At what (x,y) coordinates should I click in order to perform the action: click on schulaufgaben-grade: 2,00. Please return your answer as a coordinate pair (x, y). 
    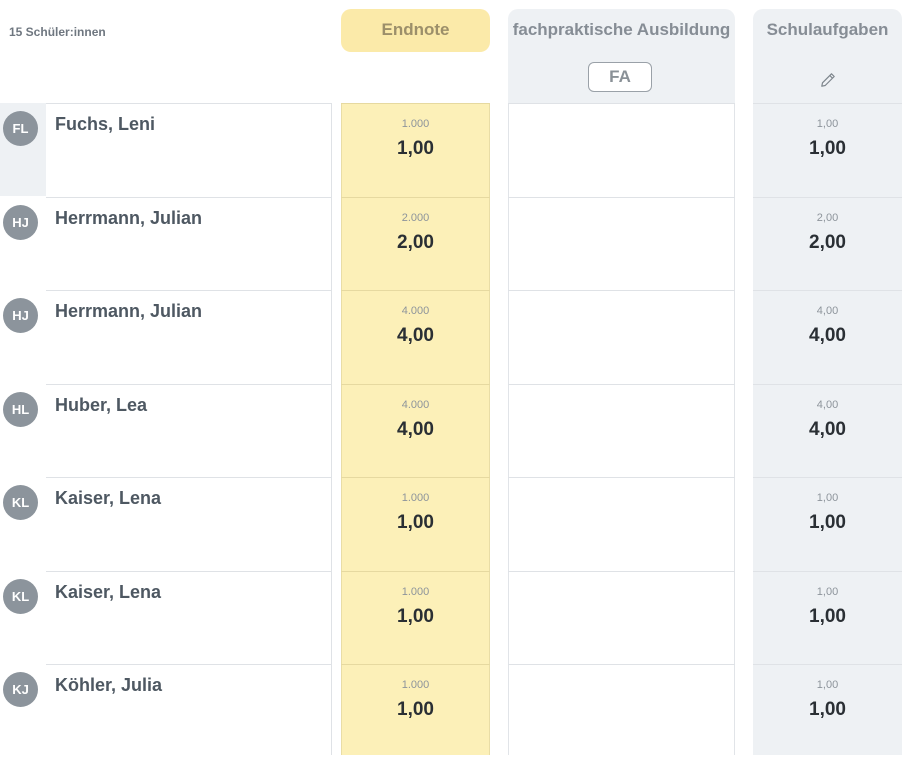
    Looking at the image, I should click on (827, 242).